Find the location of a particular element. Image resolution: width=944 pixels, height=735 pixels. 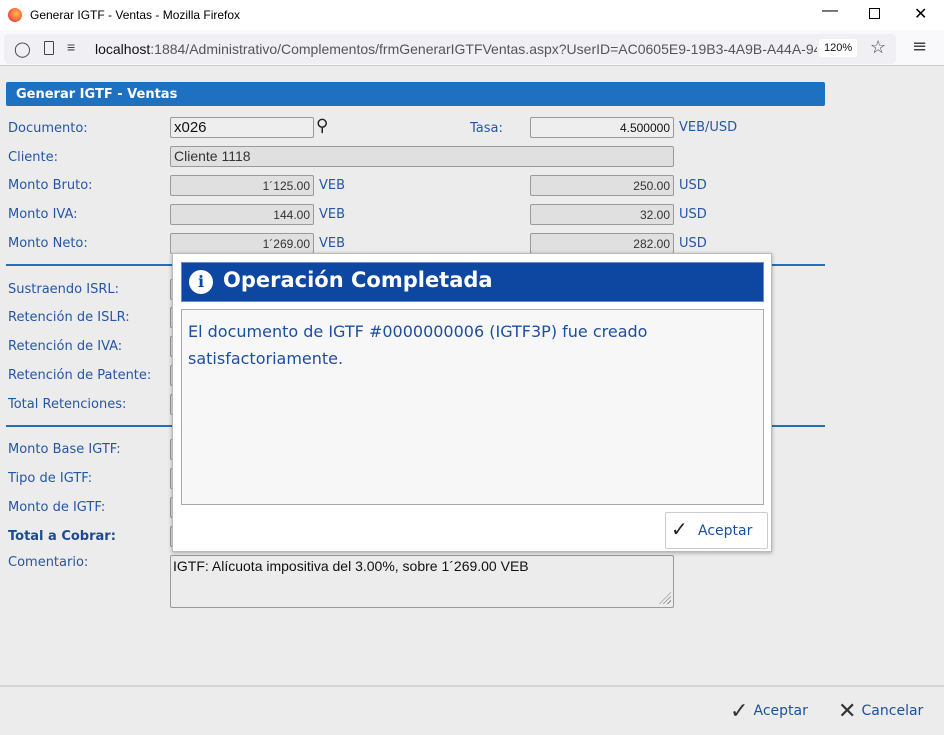

footer-accept-button: ✓ Aceptar is located at coordinates (769, 711).